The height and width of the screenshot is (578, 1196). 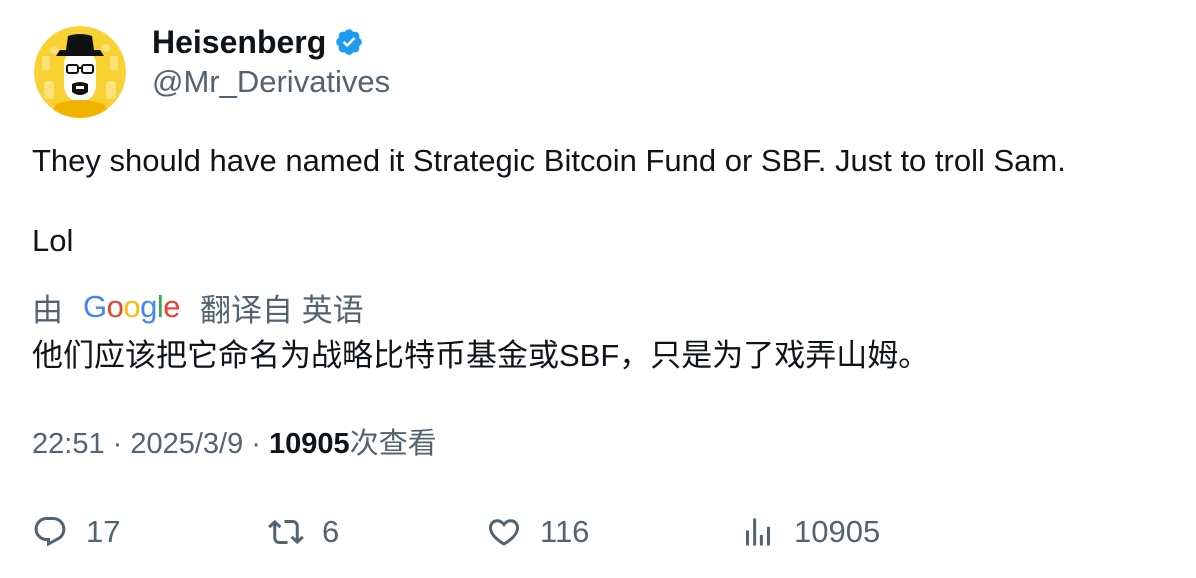 I want to click on repost-icon, so click(x=286, y=532).